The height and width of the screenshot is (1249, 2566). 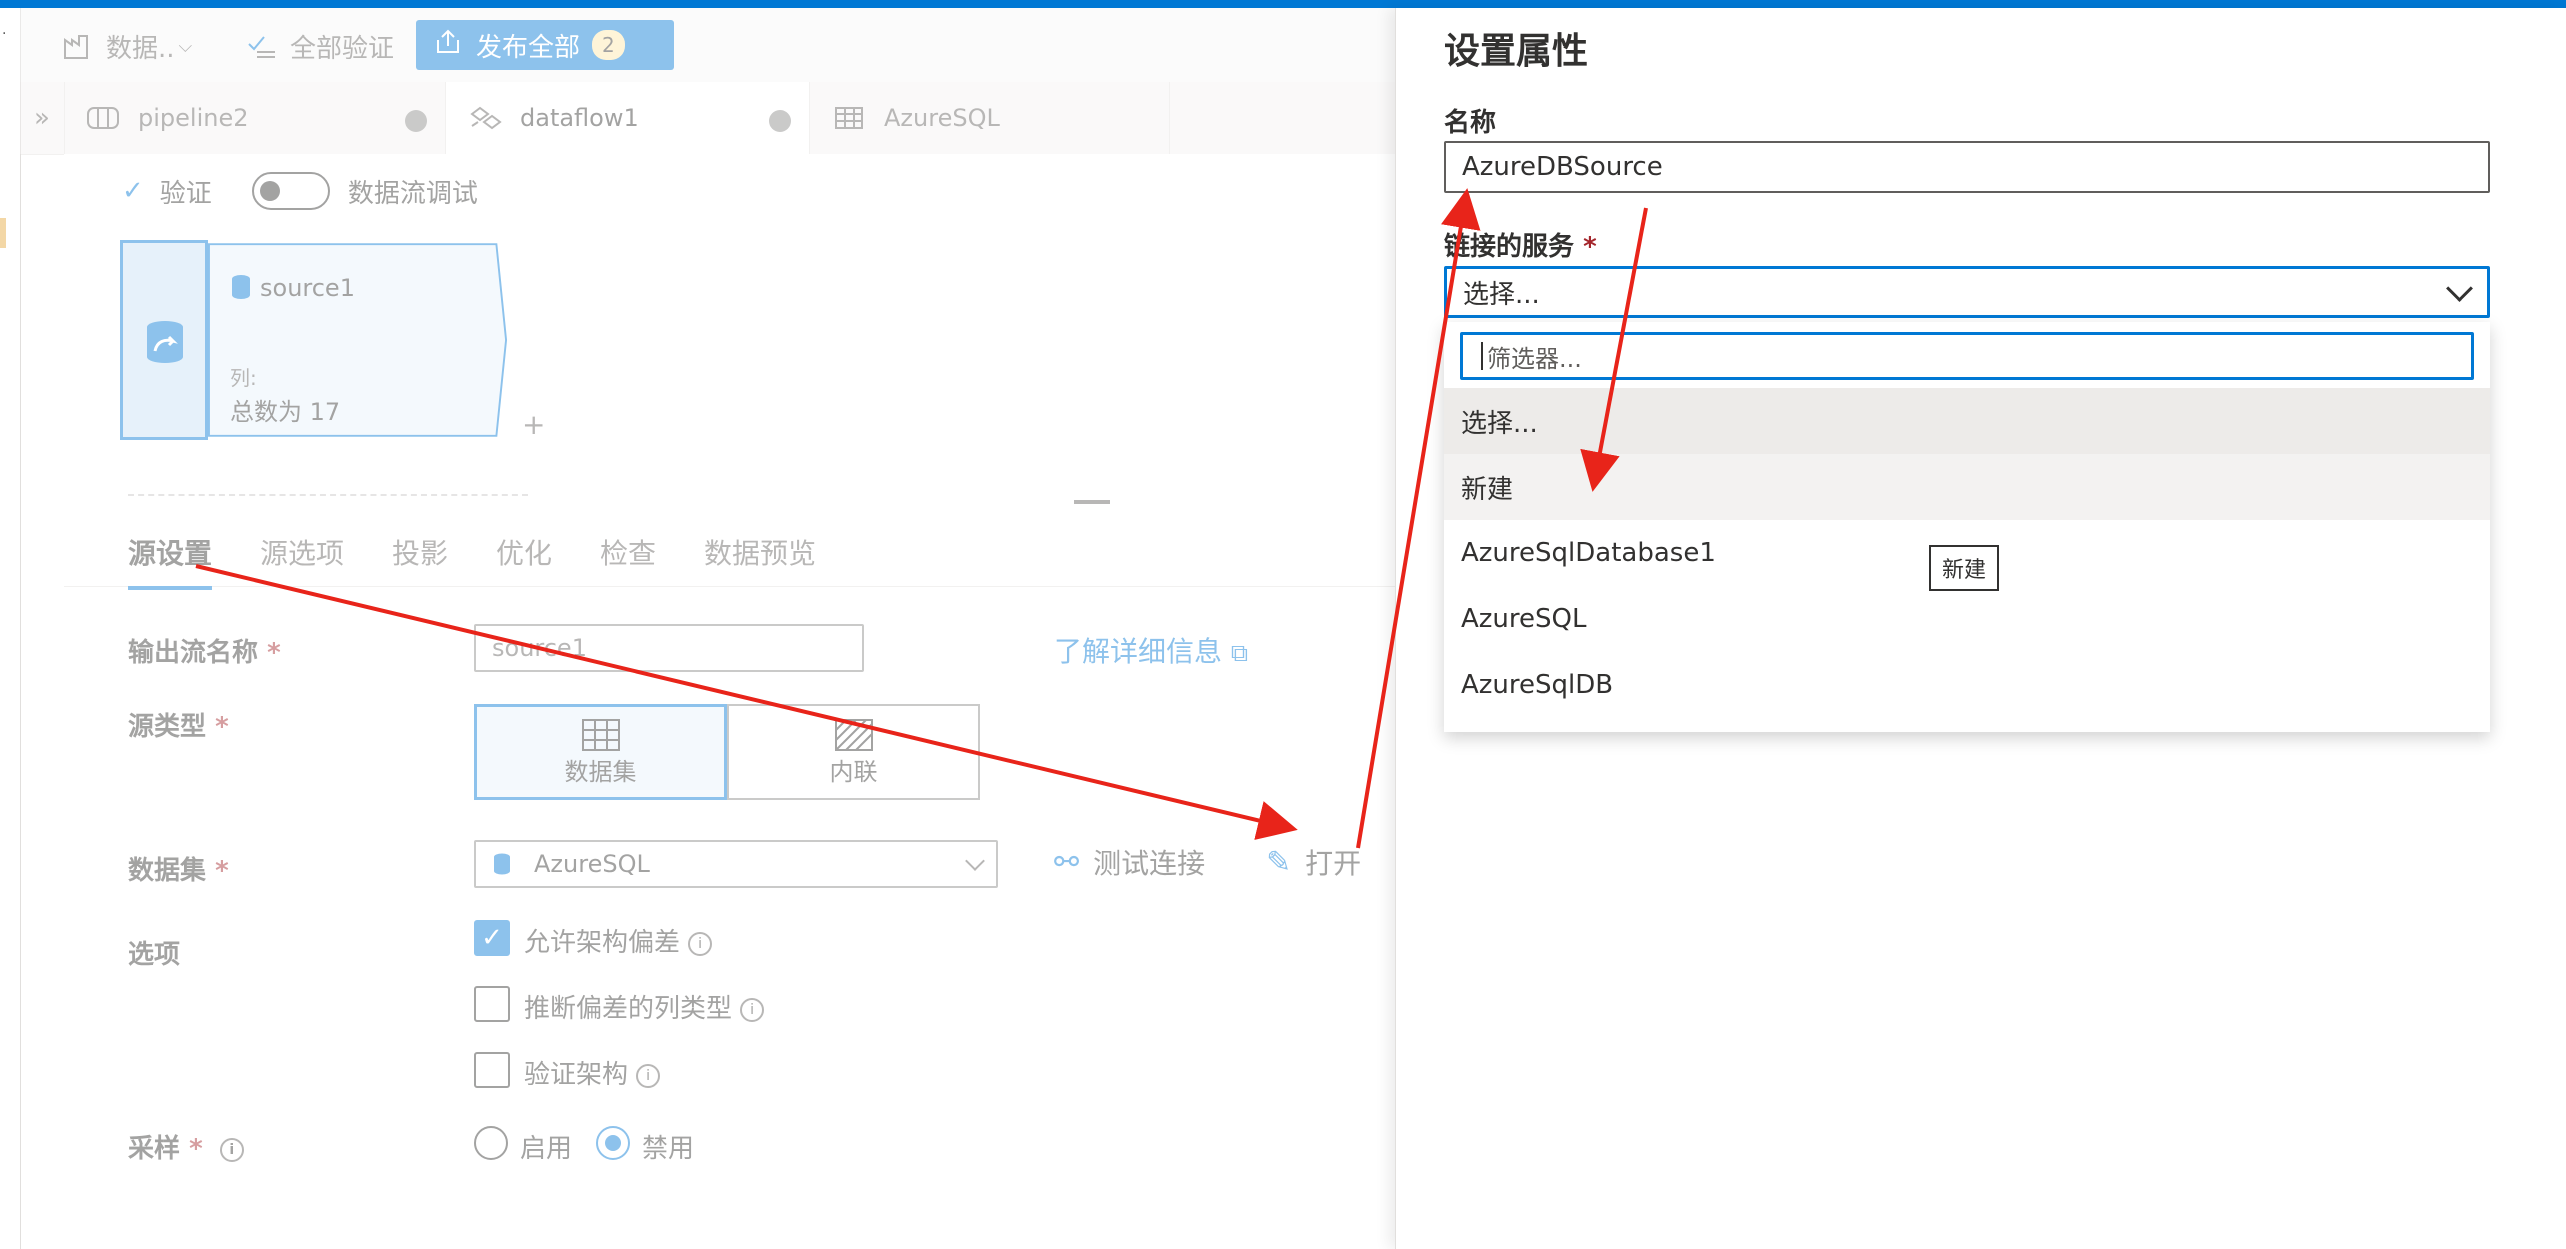 I want to click on source-type-inline-label: 内联, so click(x=853, y=771).